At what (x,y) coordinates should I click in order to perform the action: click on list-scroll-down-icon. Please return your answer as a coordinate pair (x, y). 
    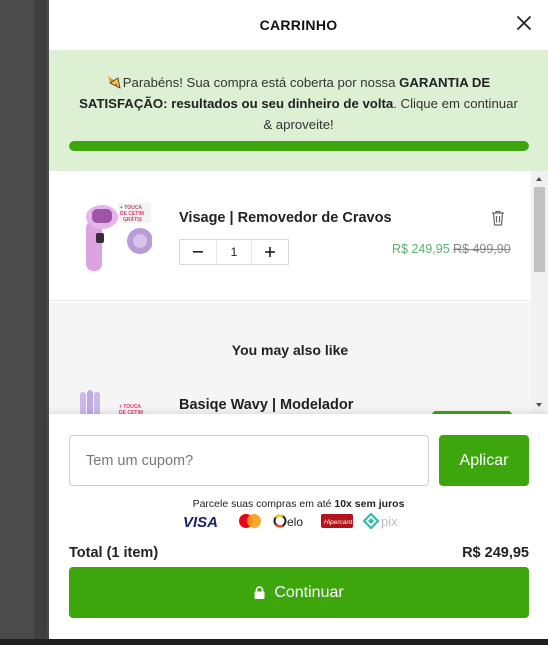
    Looking at the image, I should click on (539, 405).